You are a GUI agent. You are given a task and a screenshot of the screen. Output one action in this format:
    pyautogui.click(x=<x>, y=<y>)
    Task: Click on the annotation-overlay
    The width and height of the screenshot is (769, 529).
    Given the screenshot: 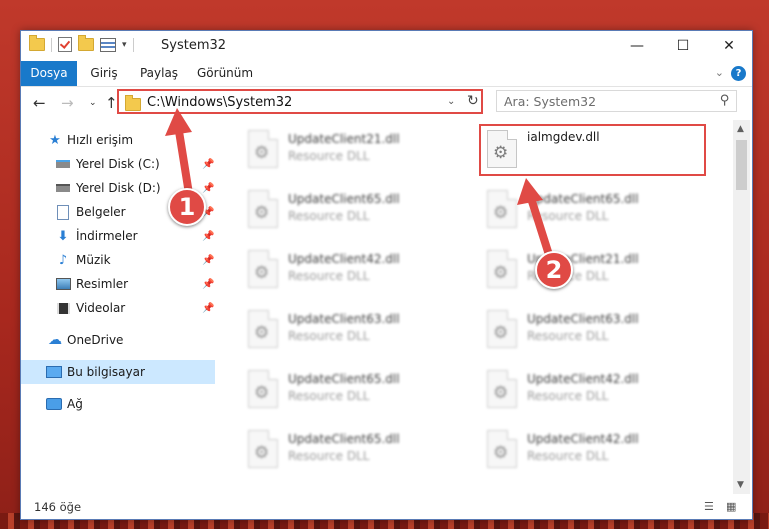 What is the action you would take?
    pyautogui.click(x=359, y=185)
    